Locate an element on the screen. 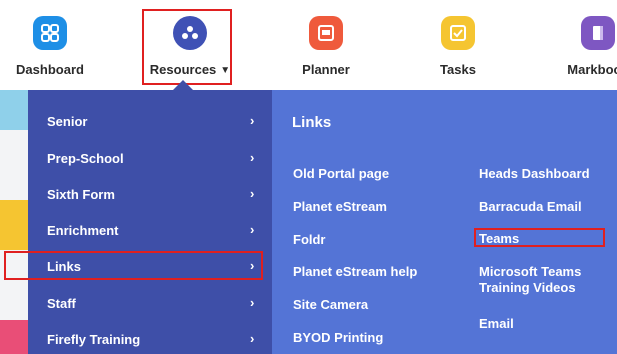 This screenshot has width=617, height=354. menu-item-label: Senior is located at coordinates (67, 121).